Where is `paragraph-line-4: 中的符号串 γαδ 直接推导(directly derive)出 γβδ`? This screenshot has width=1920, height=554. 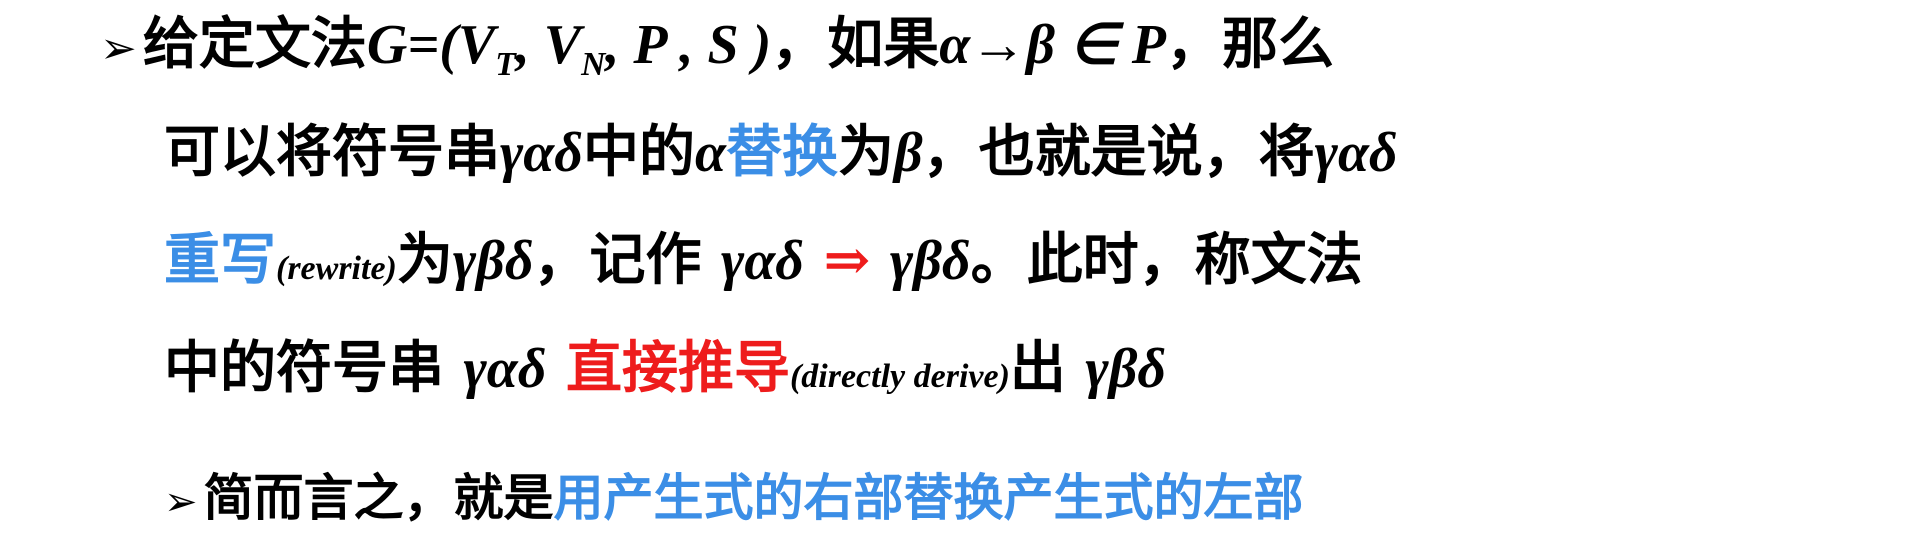
paragraph-line-4: 中的符号串 γαδ 直接推导(directly derive)出 γβδ is located at coordinates (665, 372).